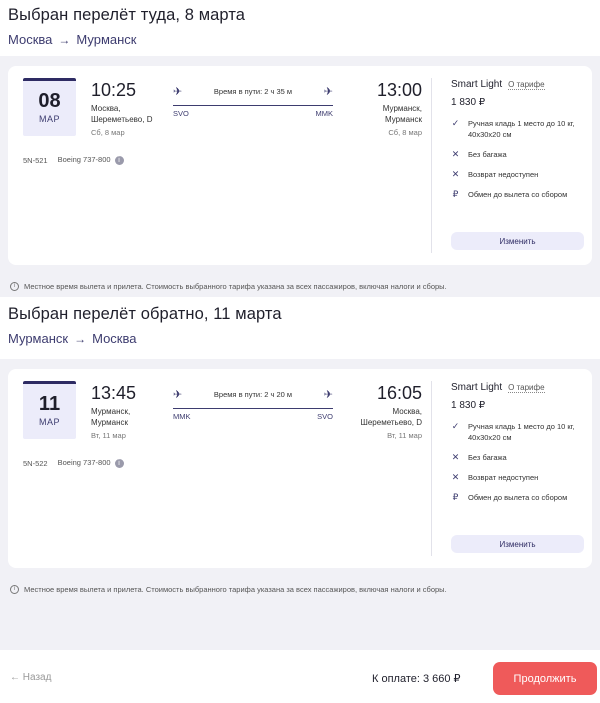 The image size is (600, 703). Describe the element at coordinates (182, 416) in the screenshot. I see `origin-code: MMK` at that location.